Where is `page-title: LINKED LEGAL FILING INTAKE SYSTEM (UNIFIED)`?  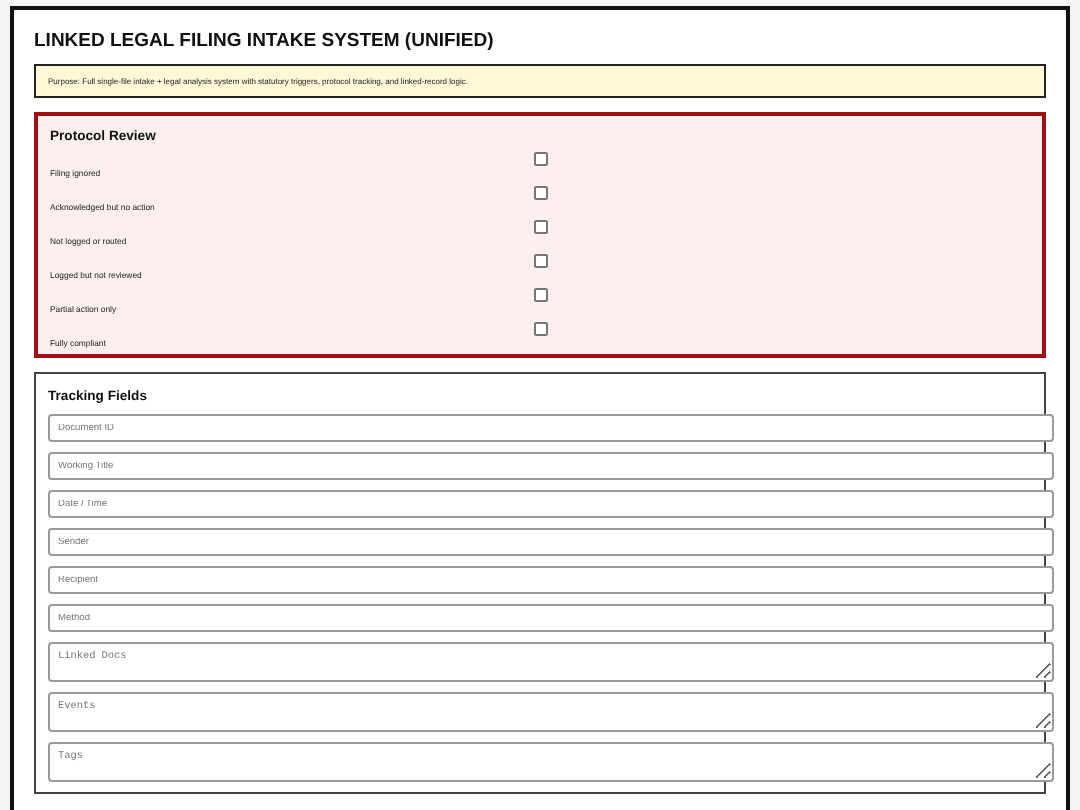 page-title: LINKED LEGAL FILING INTAKE SYSTEM (UNIFIED) is located at coordinates (265, 41).